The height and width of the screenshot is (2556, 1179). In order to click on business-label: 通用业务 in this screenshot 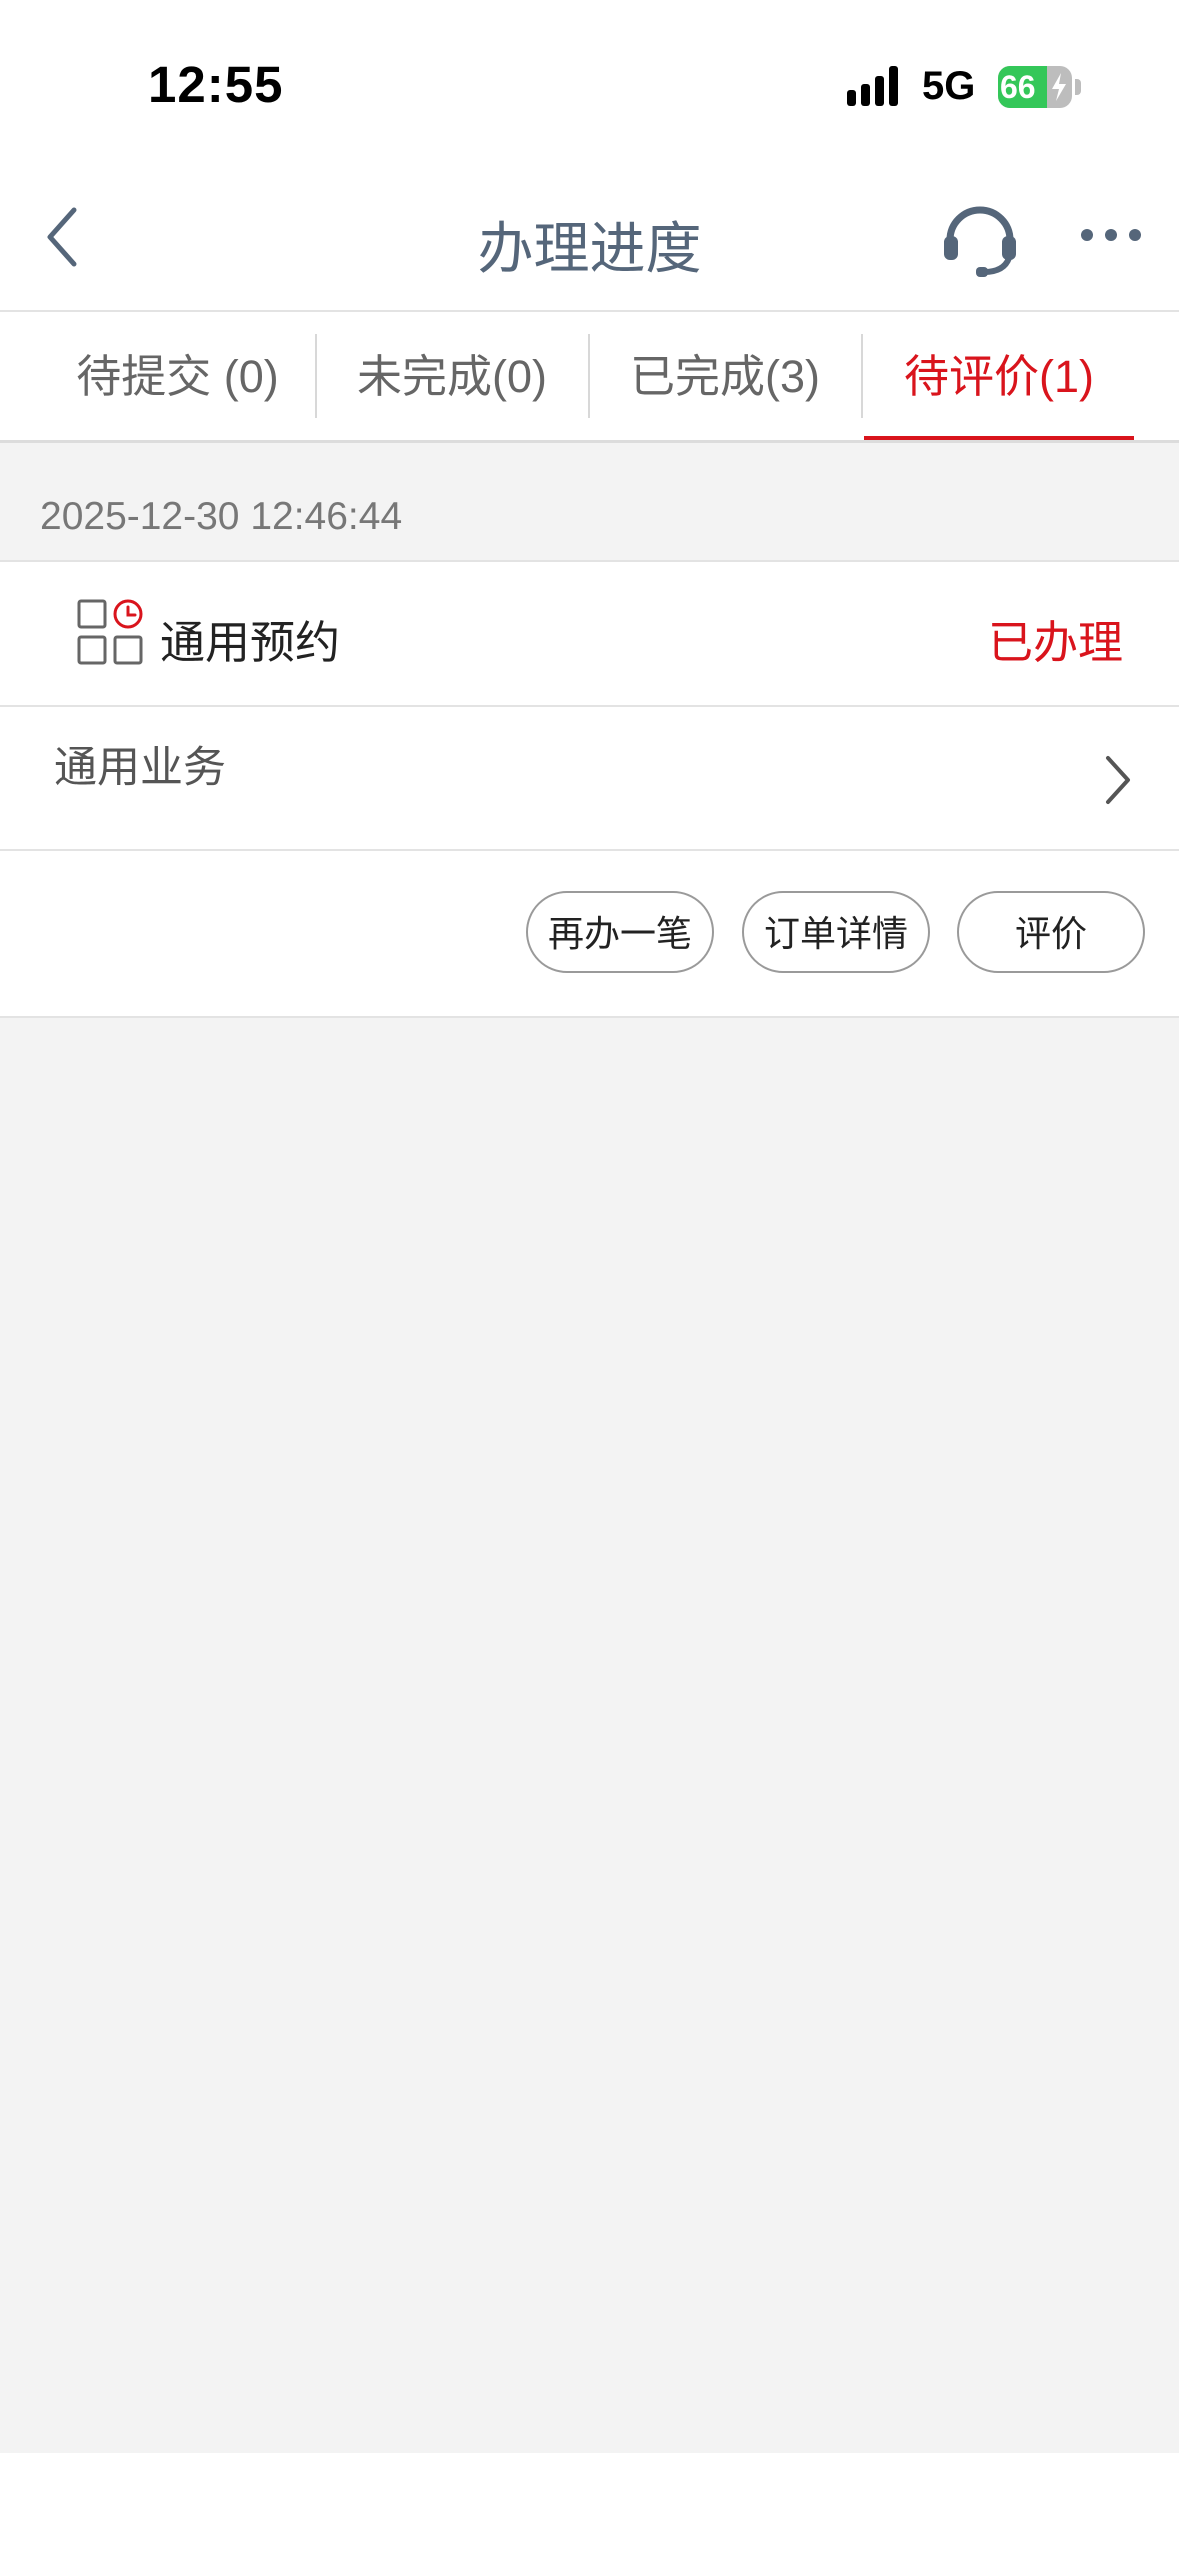, I will do `click(140, 768)`.